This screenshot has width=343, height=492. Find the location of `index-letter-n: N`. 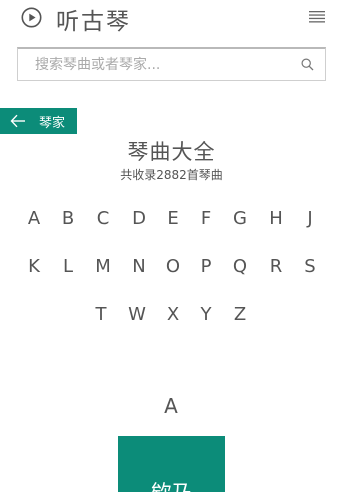

index-letter-n: N is located at coordinates (139, 266).